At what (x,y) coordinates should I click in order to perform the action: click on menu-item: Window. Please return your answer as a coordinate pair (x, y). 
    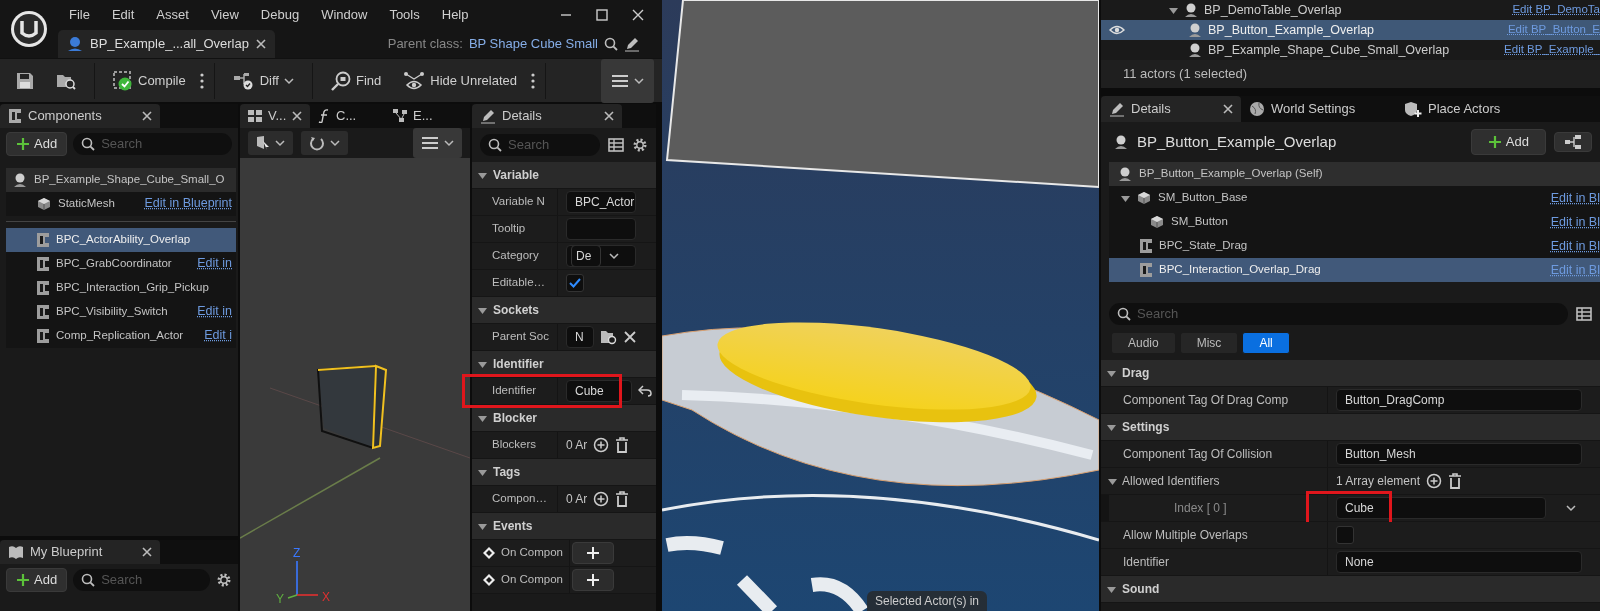
    Looking at the image, I should click on (344, 15).